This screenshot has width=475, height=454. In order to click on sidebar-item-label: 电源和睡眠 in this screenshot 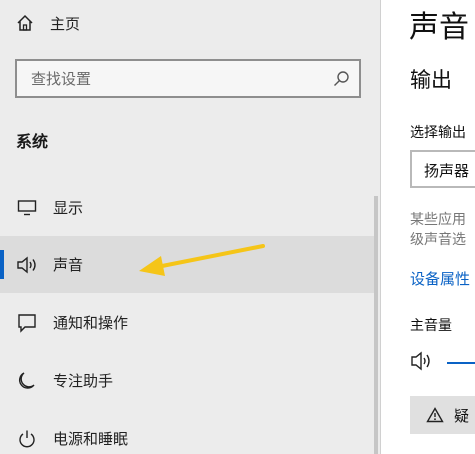, I will do `click(91, 439)`.